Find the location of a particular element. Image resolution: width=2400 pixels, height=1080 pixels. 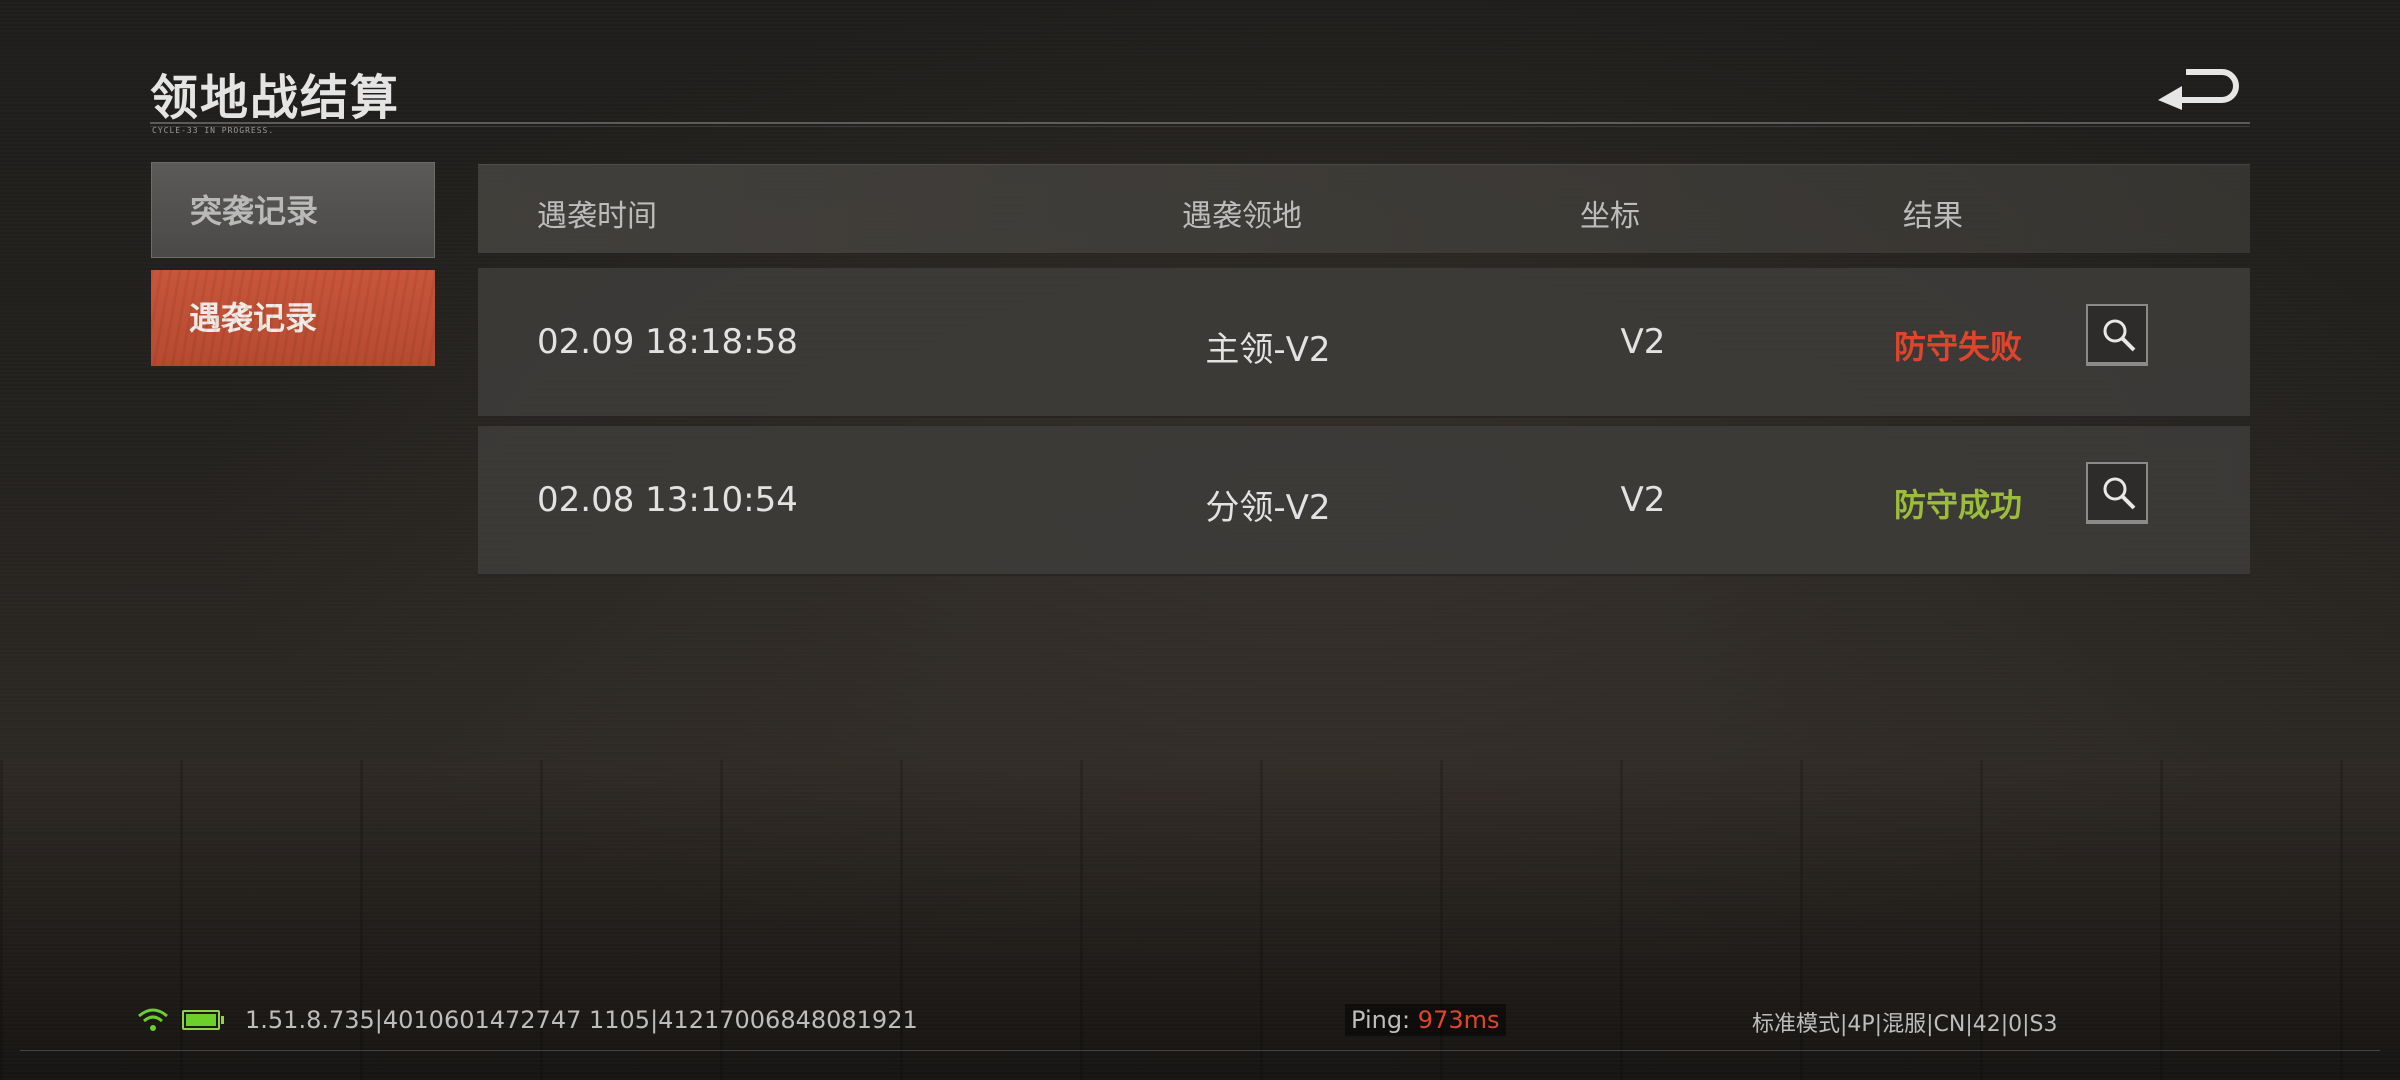

table-row: 02.08 13:10:54 分领-V2 V2 防守成功 is located at coordinates (1364, 501).